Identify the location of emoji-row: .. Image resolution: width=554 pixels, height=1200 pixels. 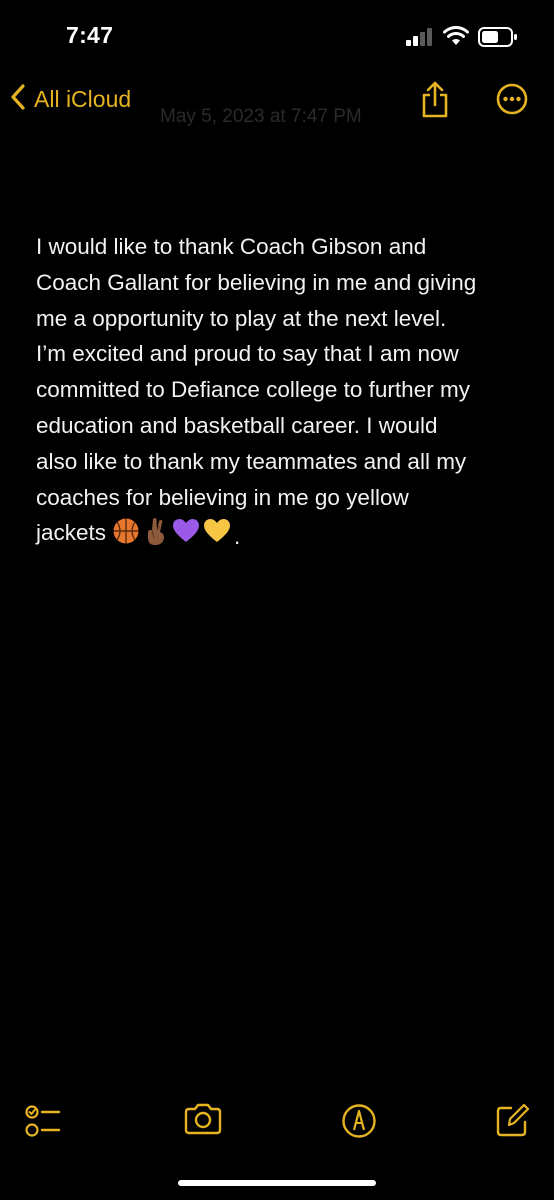
(176, 536).